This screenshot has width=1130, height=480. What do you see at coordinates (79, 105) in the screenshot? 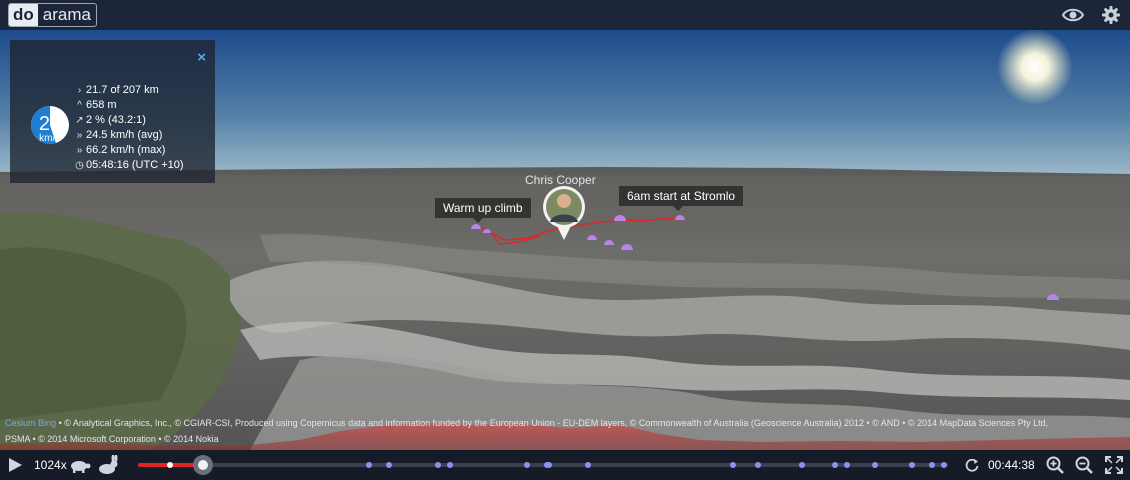
I see `elevation-icon: ^` at bounding box center [79, 105].